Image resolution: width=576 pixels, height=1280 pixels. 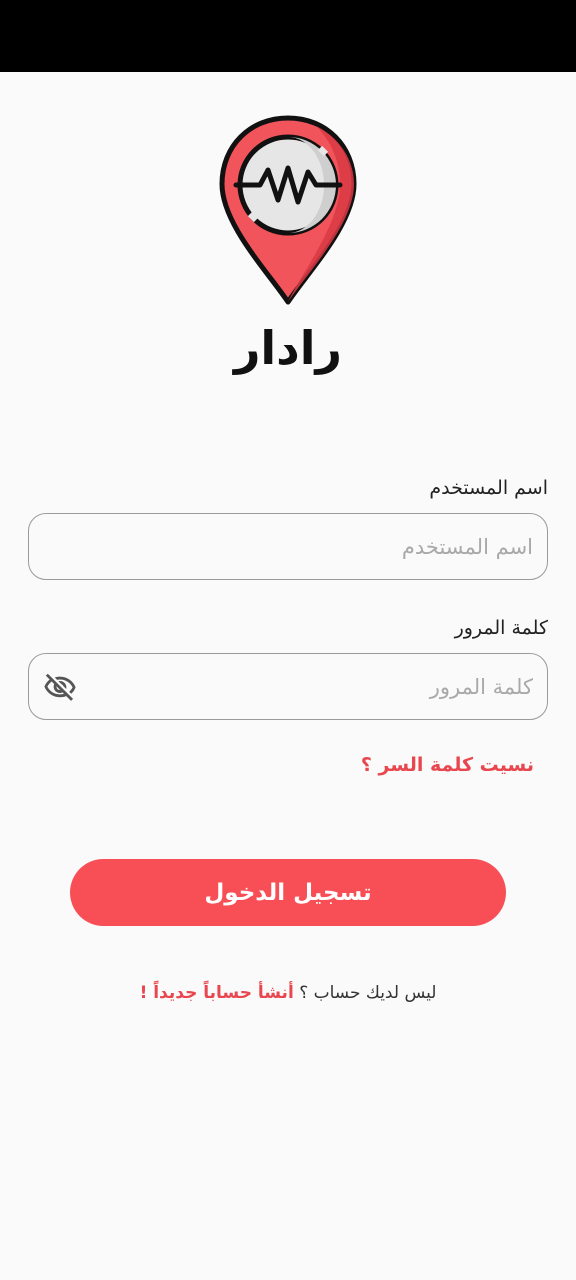 I want to click on signup-row: ليس لديك حساب ؟ أنشأ حساباً جديداً !, so click(x=288, y=993).